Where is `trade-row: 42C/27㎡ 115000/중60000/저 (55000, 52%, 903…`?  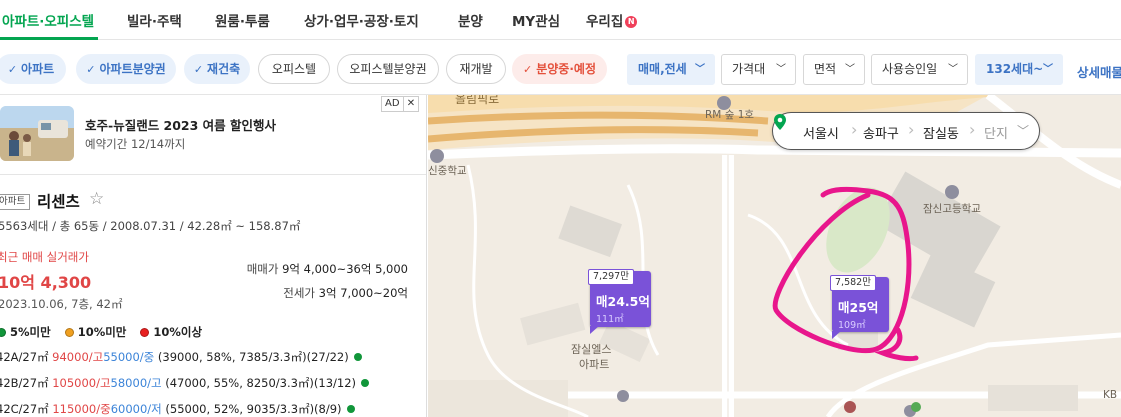
trade-row: 42C/27㎡ 115000/중60000/저 (55000, 52%, 903… is located at coordinates (177, 409).